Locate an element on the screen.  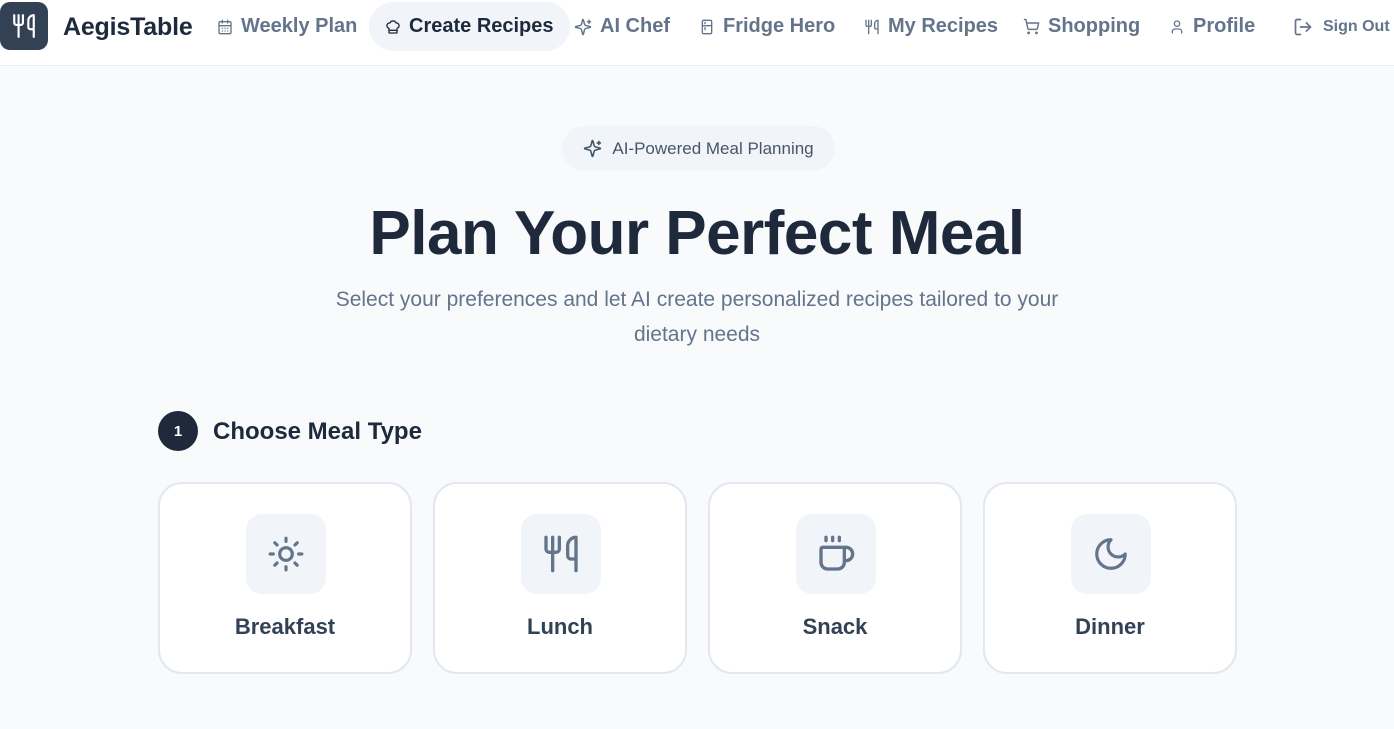
user-icon is located at coordinates (1177, 26).